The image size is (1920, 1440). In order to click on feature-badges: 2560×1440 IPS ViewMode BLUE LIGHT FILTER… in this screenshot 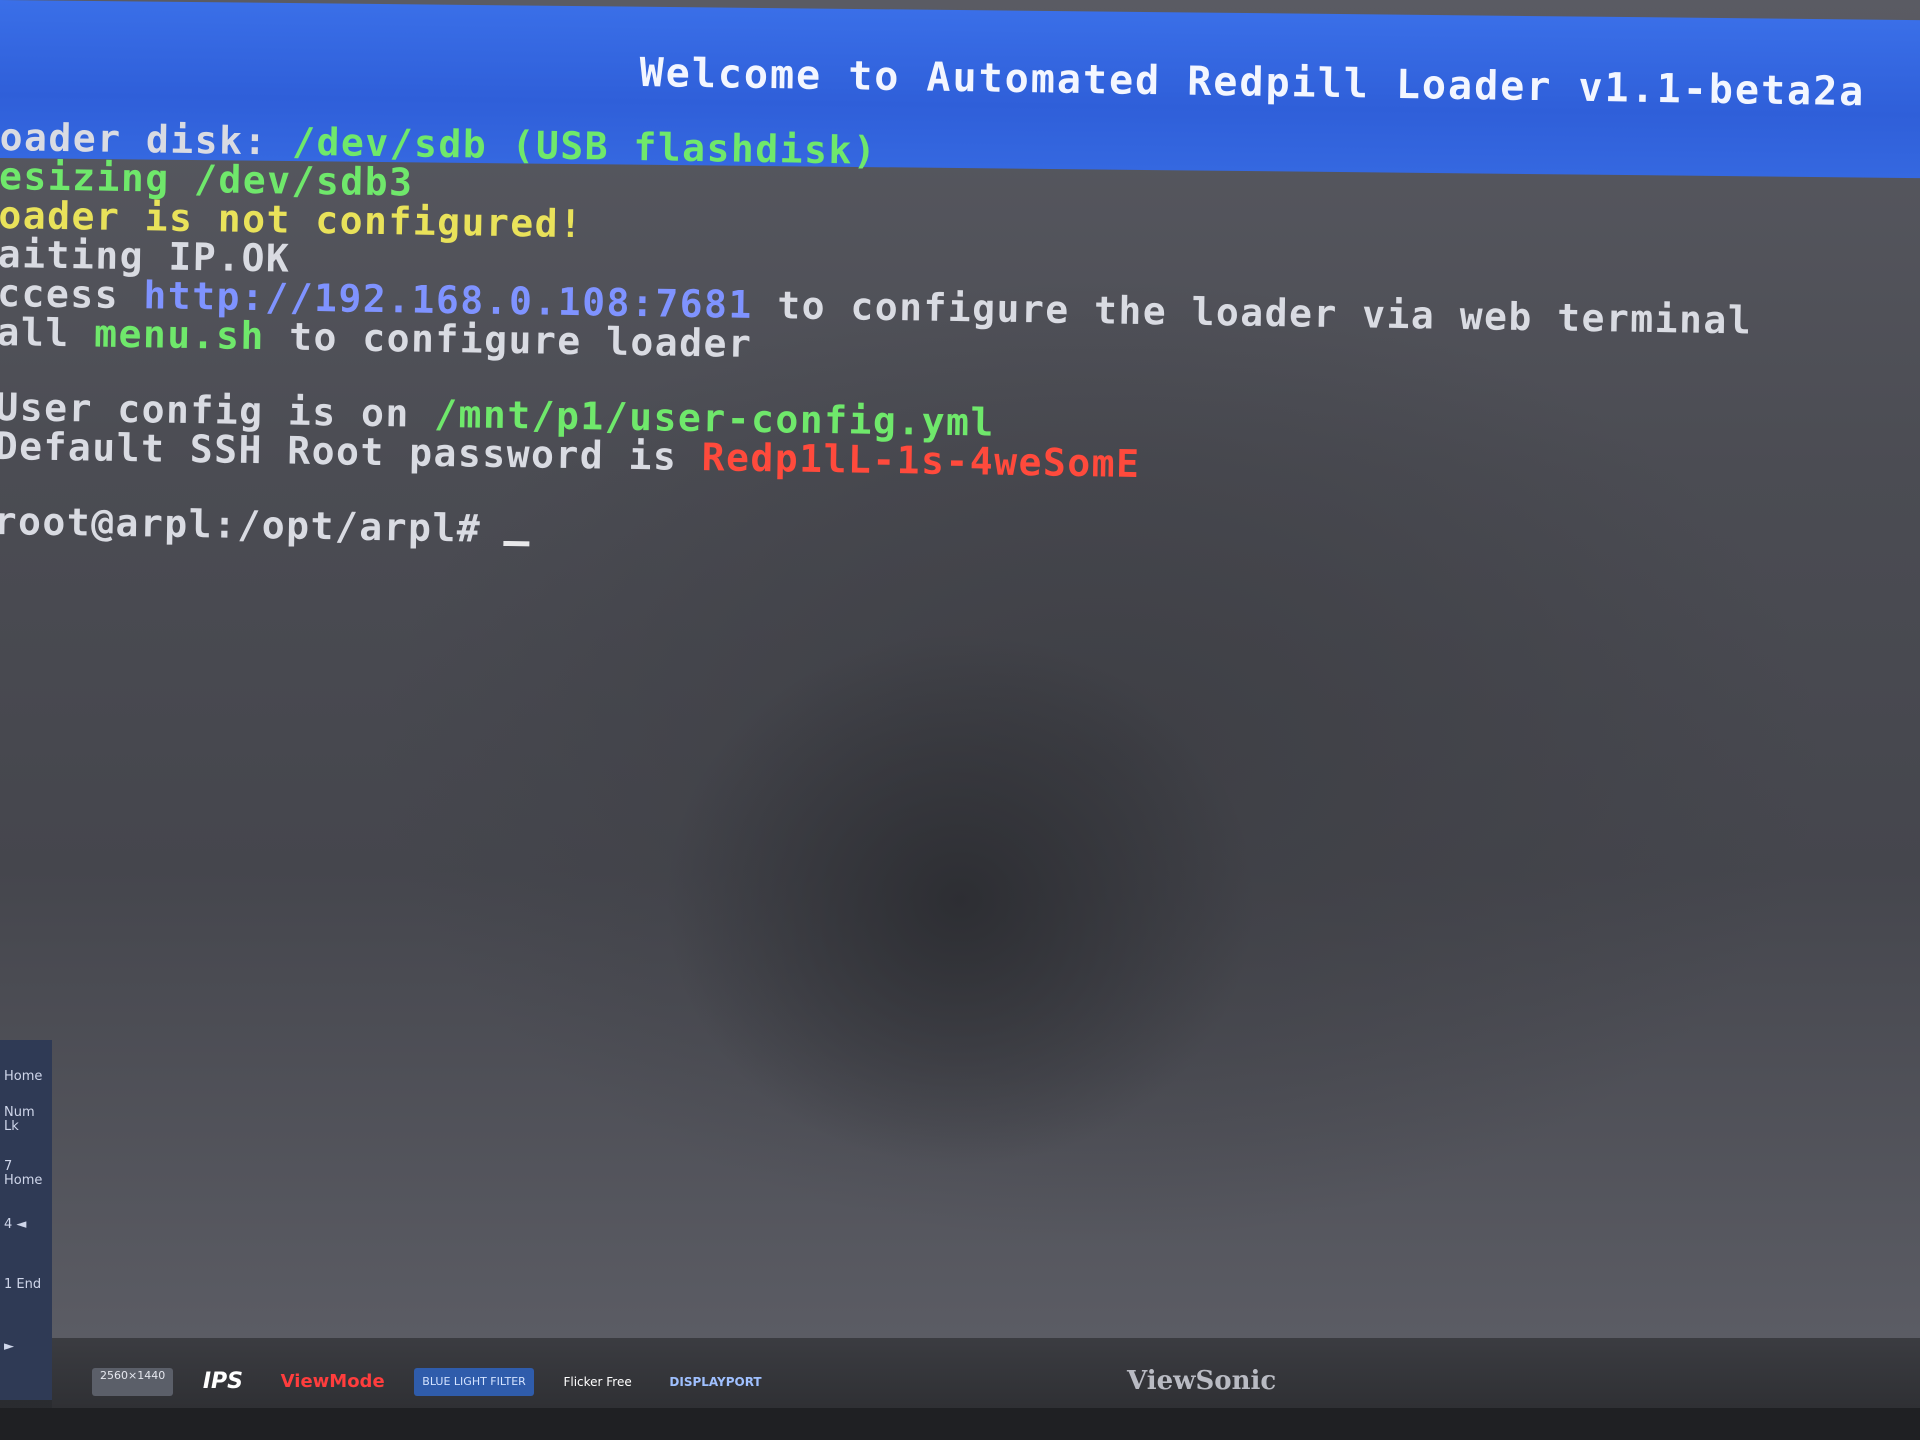, I will do `click(437, 1385)`.